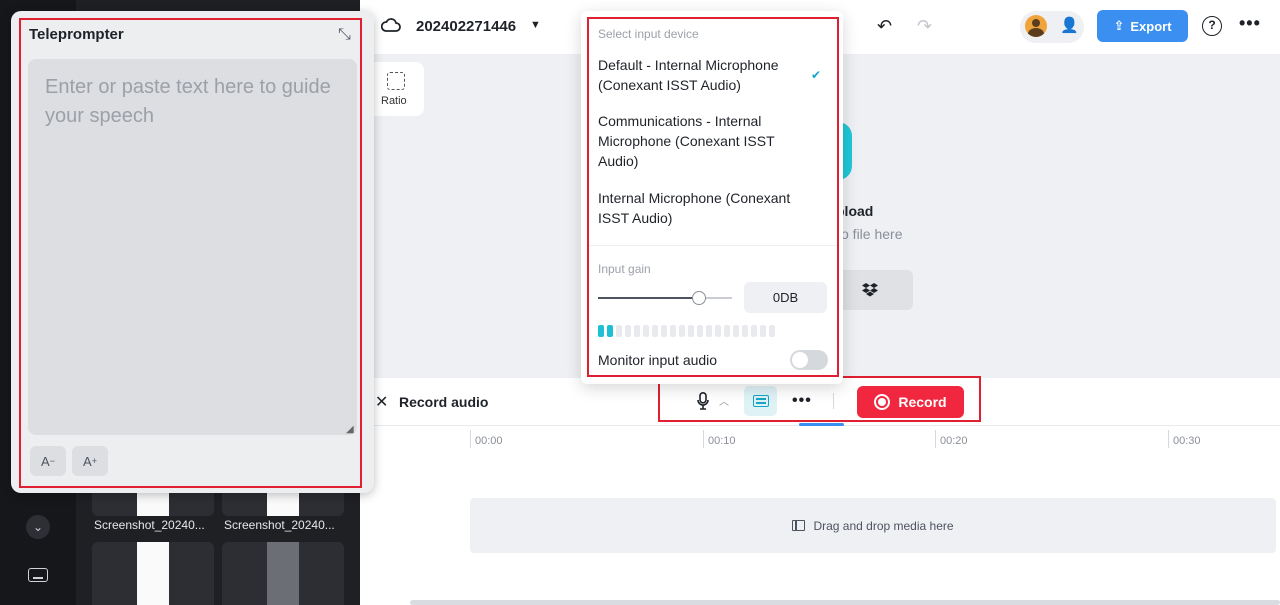 Image resolution: width=1280 pixels, height=605 pixels. I want to click on media-drop-zone: Drag and drop media here, so click(873, 525).